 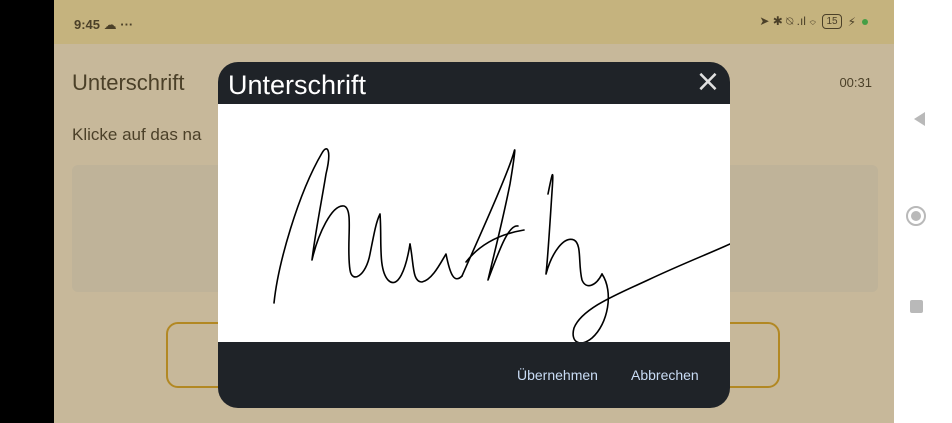 What do you see at coordinates (919, 119) in the screenshot?
I see `back-icon` at bounding box center [919, 119].